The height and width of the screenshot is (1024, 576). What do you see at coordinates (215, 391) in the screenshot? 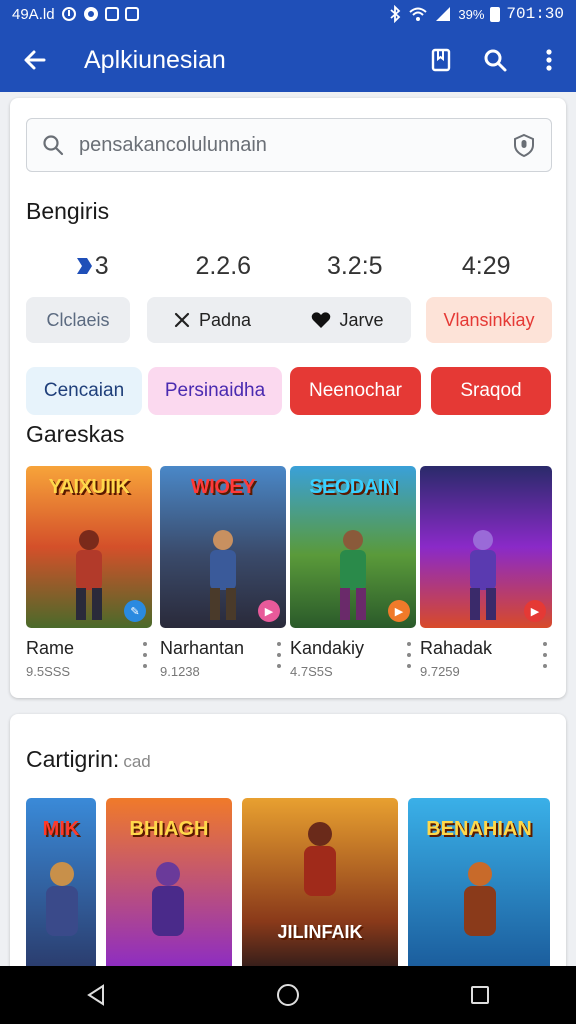
I see `category-tile-persinaidha: Persinaidha` at bounding box center [215, 391].